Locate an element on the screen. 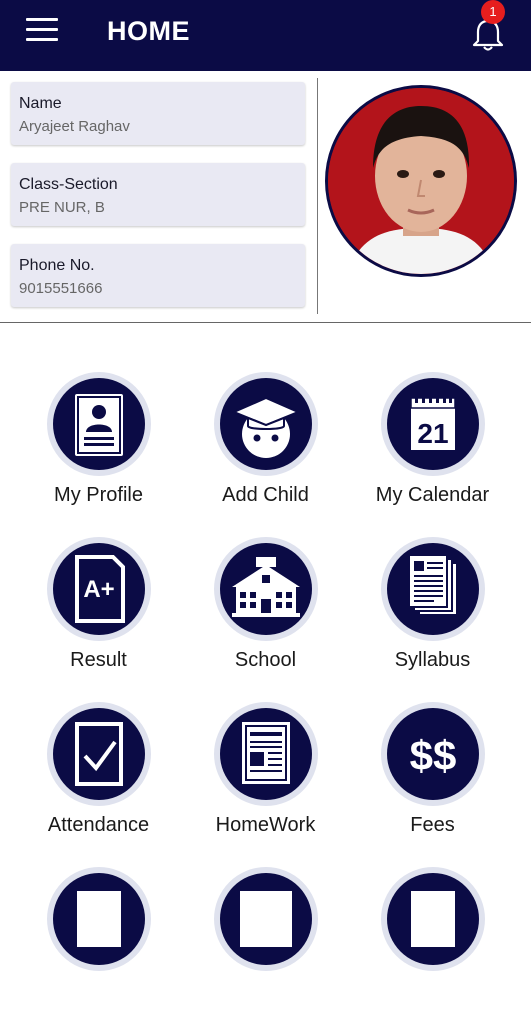 This screenshot has height=1017, width=531. notebook-icon is located at coordinates (265, 754).